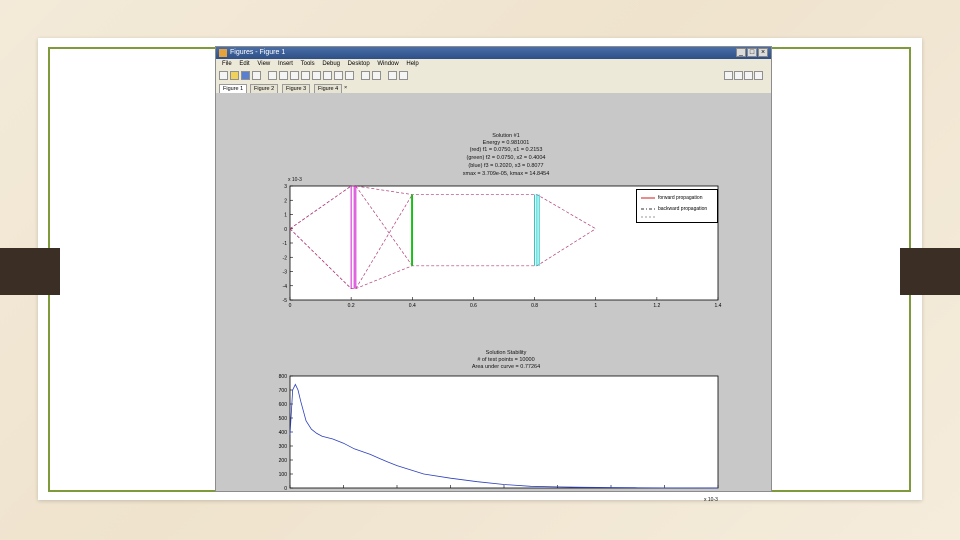  I want to click on bottom-ytick-label: 300, so click(283, 447).